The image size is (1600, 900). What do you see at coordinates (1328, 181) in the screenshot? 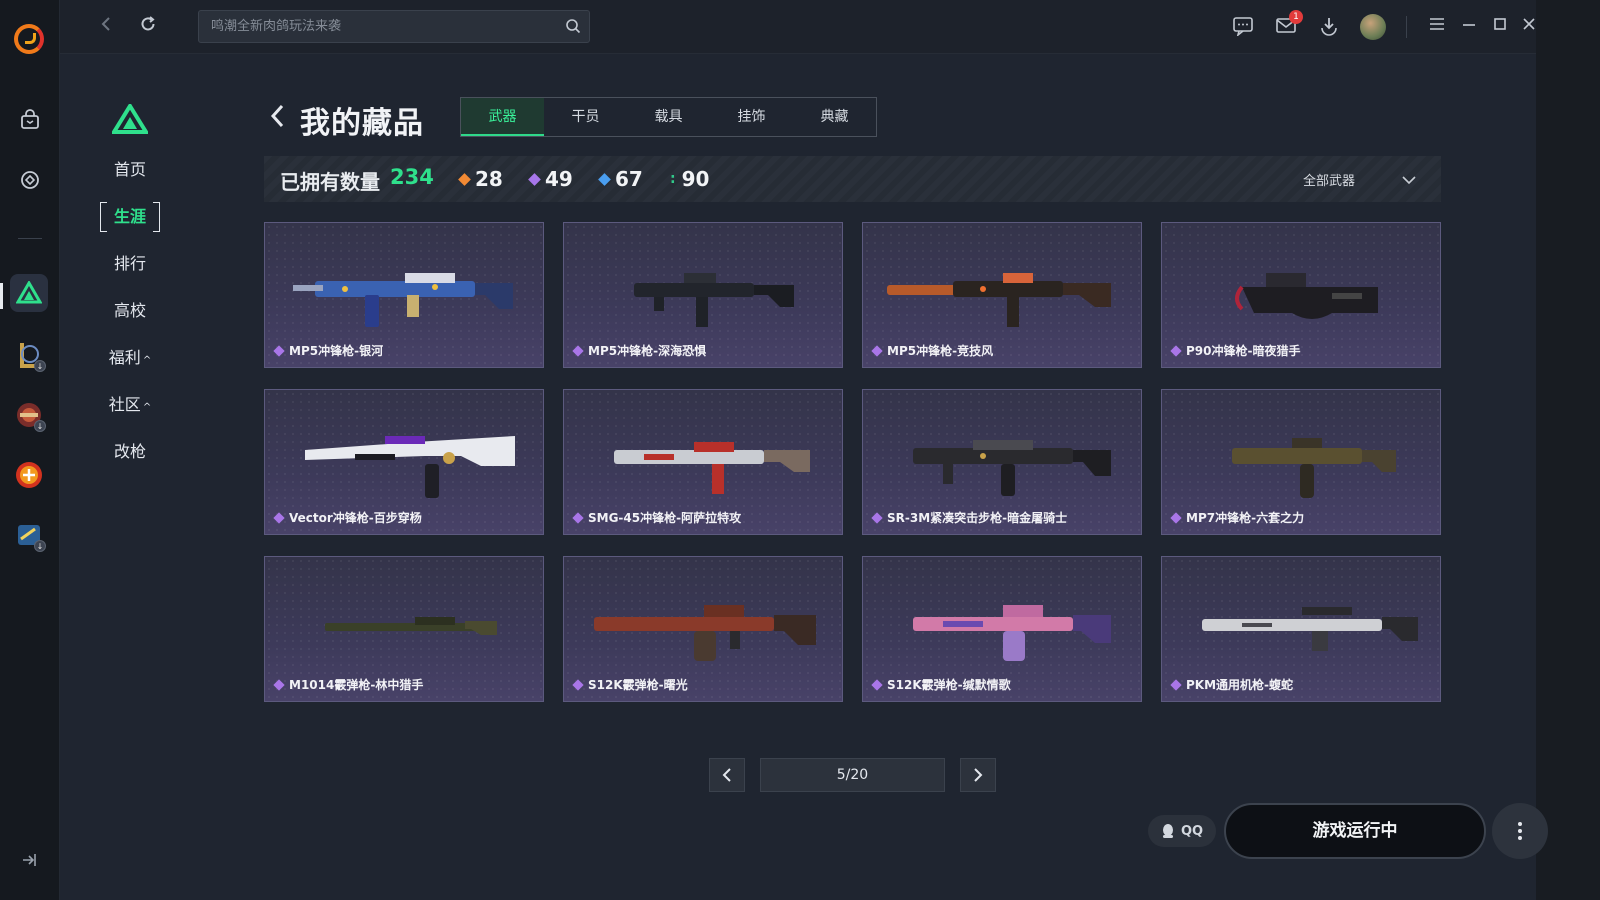
I see `filter-label: 全部武器` at bounding box center [1328, 181].